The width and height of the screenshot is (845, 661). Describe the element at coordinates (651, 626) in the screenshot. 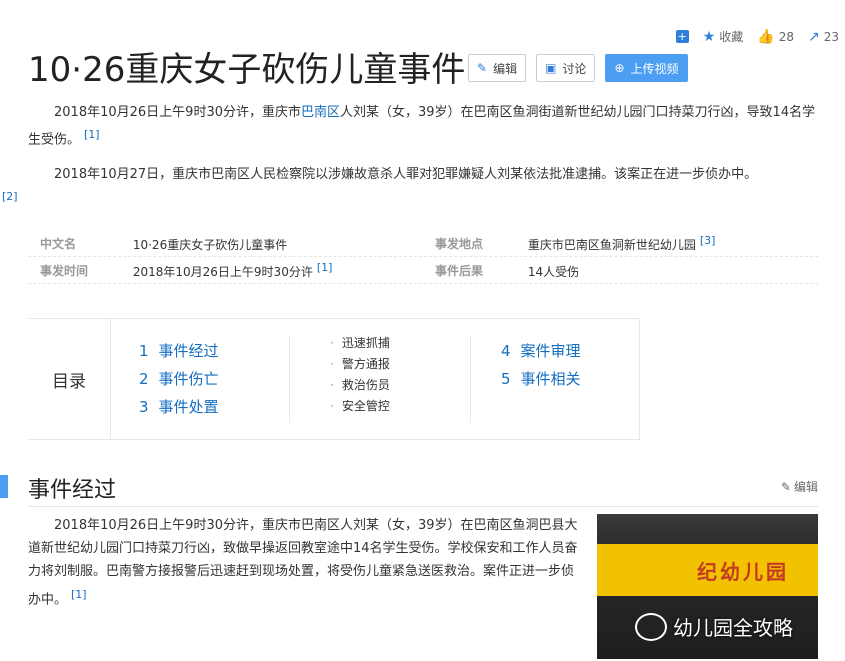

I see `wechat-icon` at that location.